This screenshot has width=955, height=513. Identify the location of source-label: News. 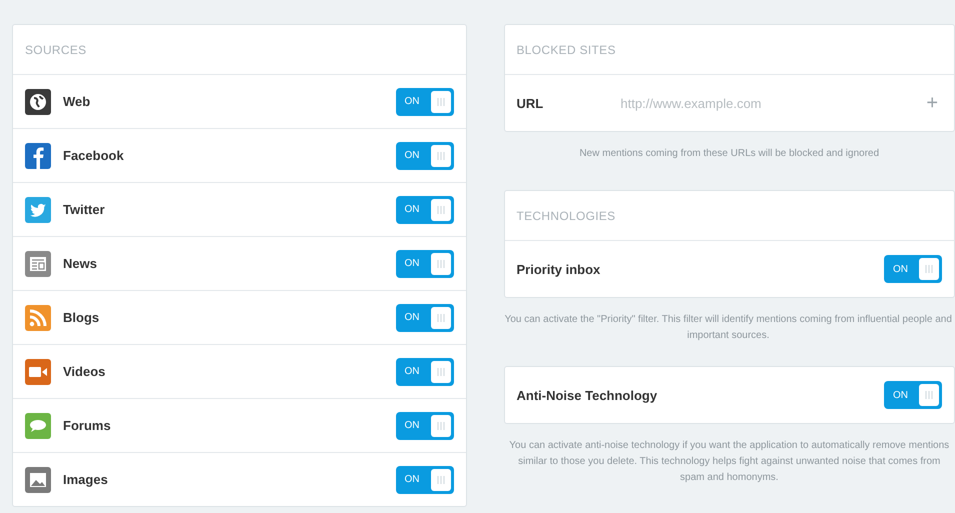
(80, 263).